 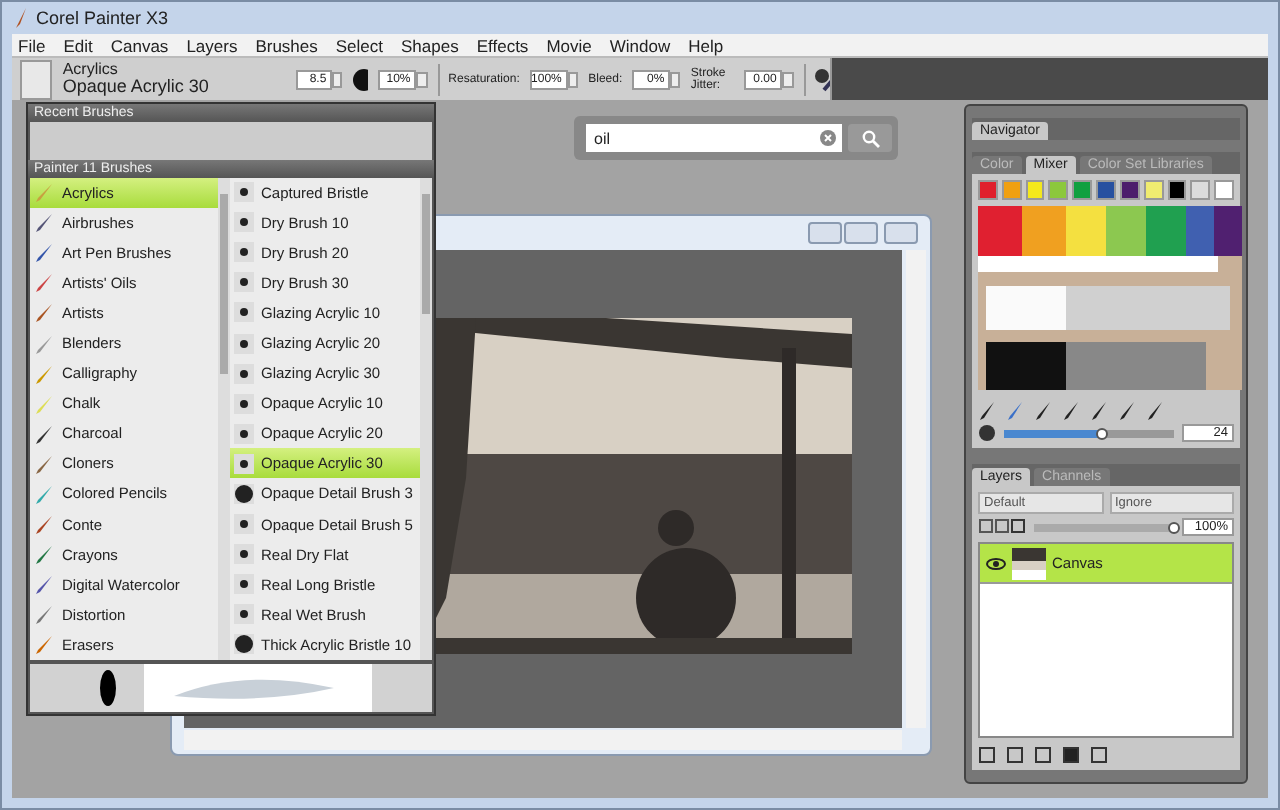 What do you see at coordinates (640, 45) in the screenshot?
I see `menu-item: Window` at bounding box center [640, 45].